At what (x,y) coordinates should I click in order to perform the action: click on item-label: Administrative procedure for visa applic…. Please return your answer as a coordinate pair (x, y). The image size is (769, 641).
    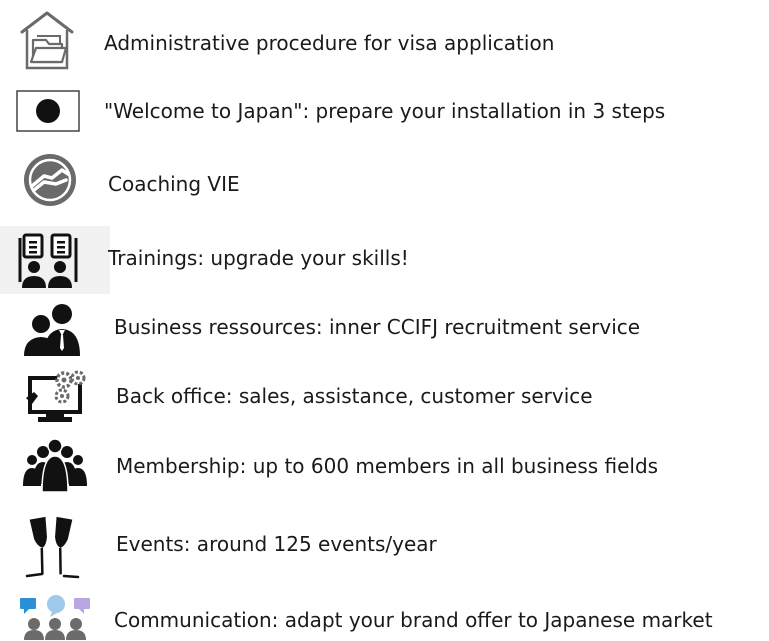
    Looking at the image, I should click on (329, 43).